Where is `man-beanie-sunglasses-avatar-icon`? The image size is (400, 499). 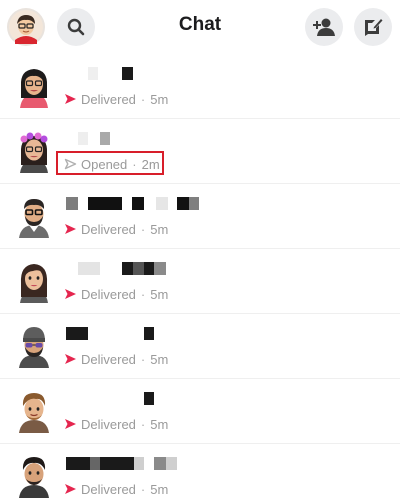 man-beanie-sunglasses-avatar-icon is located at coordinates (34, 347).